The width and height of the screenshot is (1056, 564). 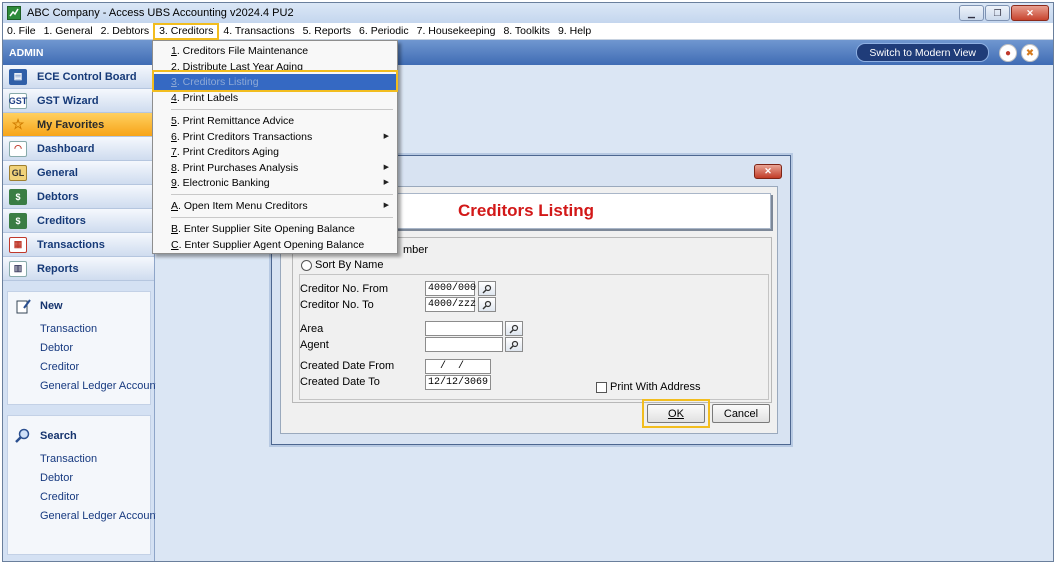 I want to click on new-gl-account-link: General Ledger Account, so click(x=83, y=386).